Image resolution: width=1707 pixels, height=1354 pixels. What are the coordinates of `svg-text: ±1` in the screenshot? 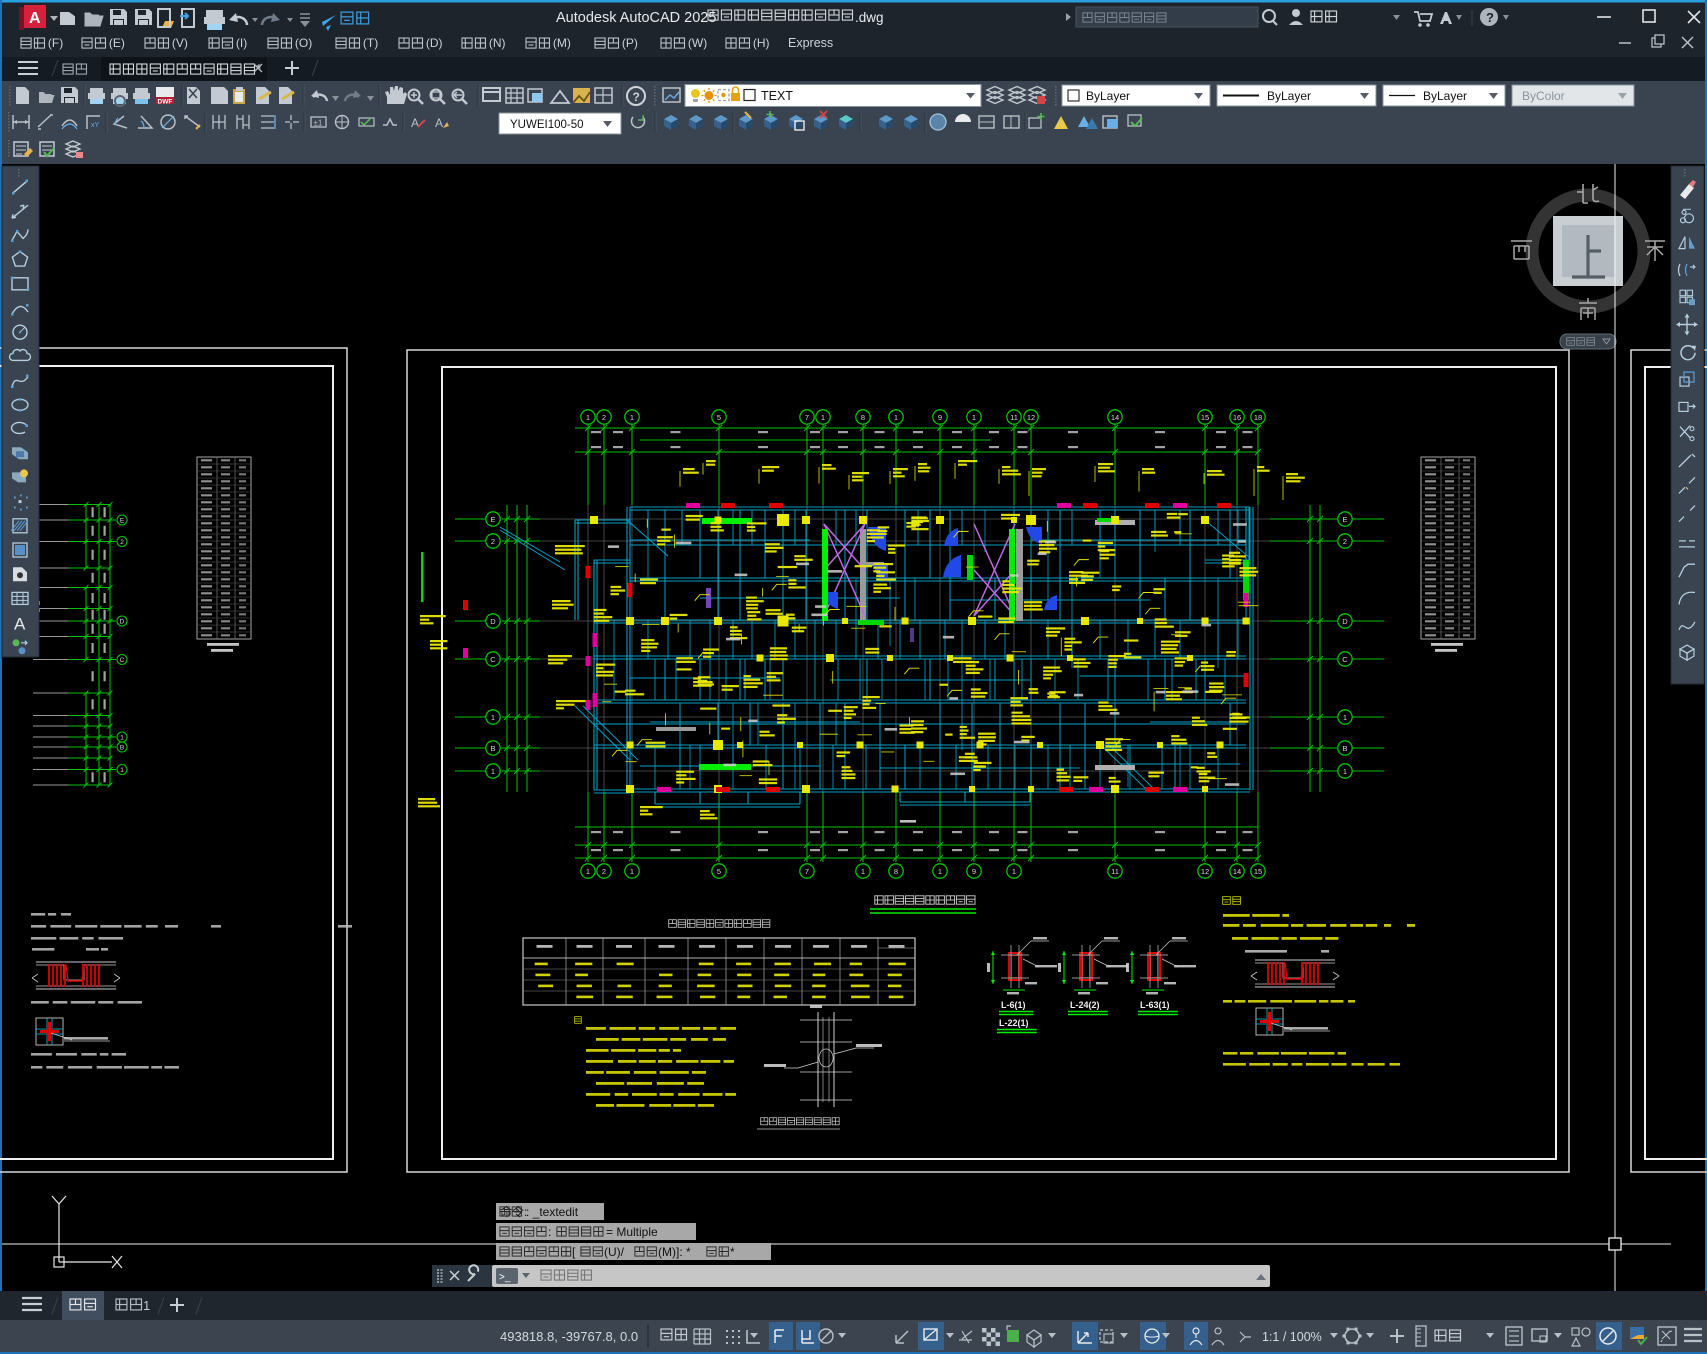 It's located at (318, 123).